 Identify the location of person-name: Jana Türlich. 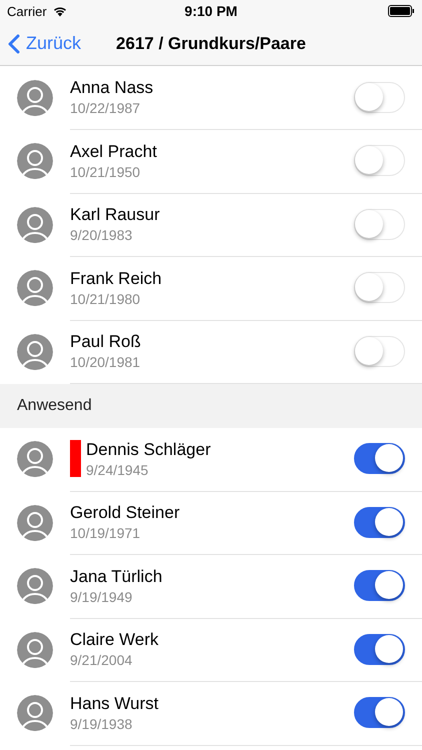
(117, 576).